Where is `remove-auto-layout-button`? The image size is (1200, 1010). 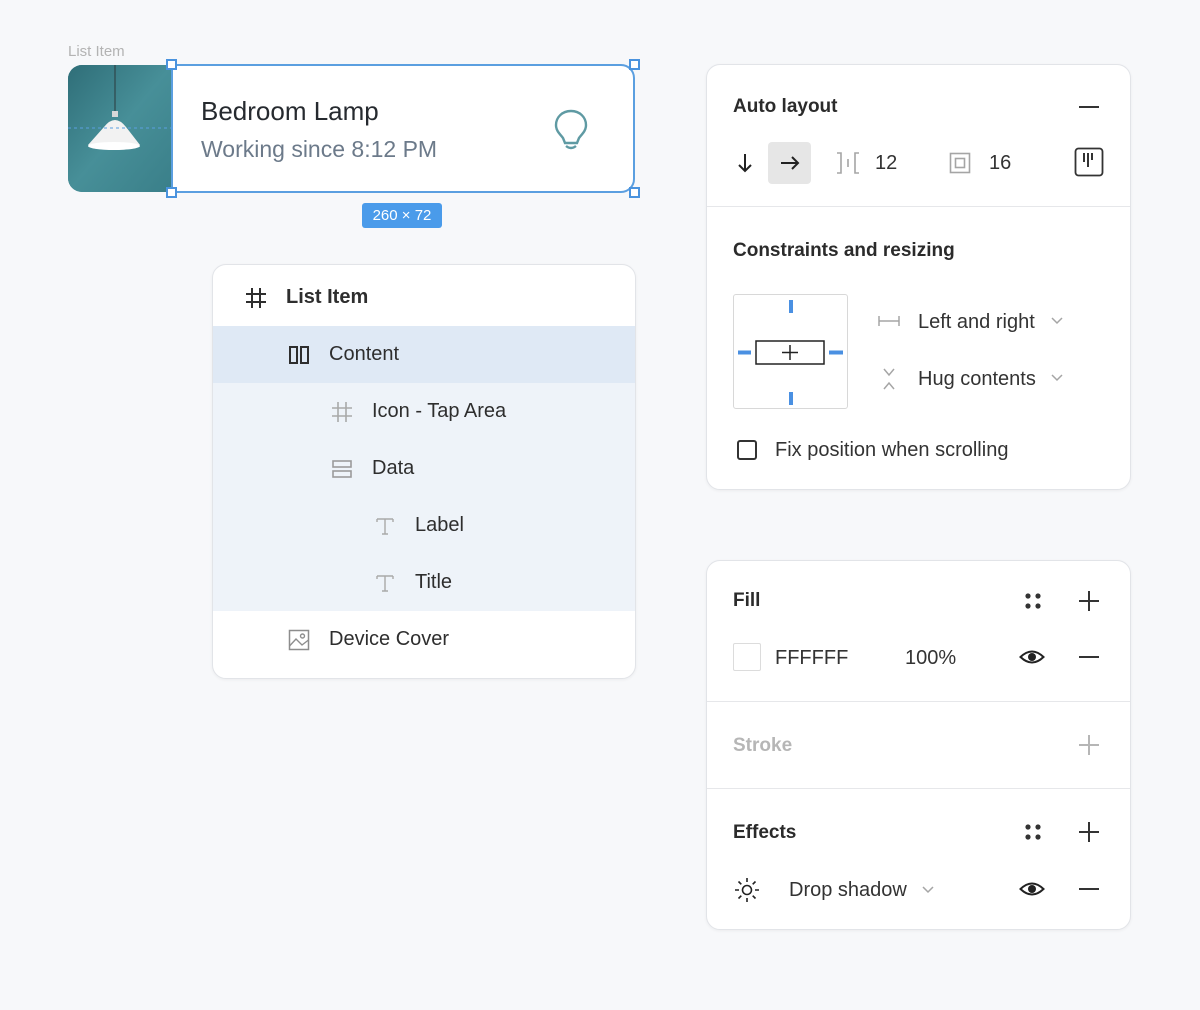 remove-auto-layout-button is located at coordinates (1089, 107).